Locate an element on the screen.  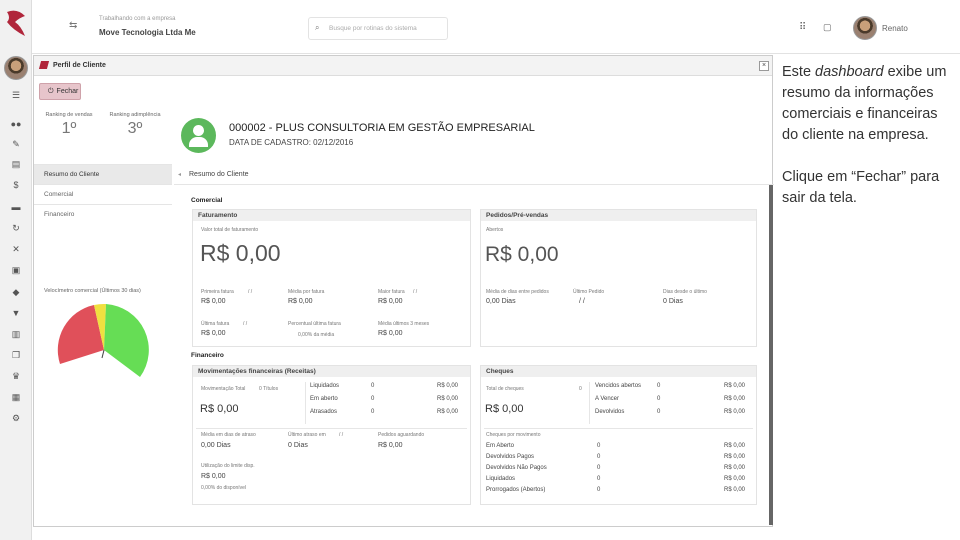
chq-mov-devpagos-label: Devolvidos Pagos is located at coordinates (510, 457).